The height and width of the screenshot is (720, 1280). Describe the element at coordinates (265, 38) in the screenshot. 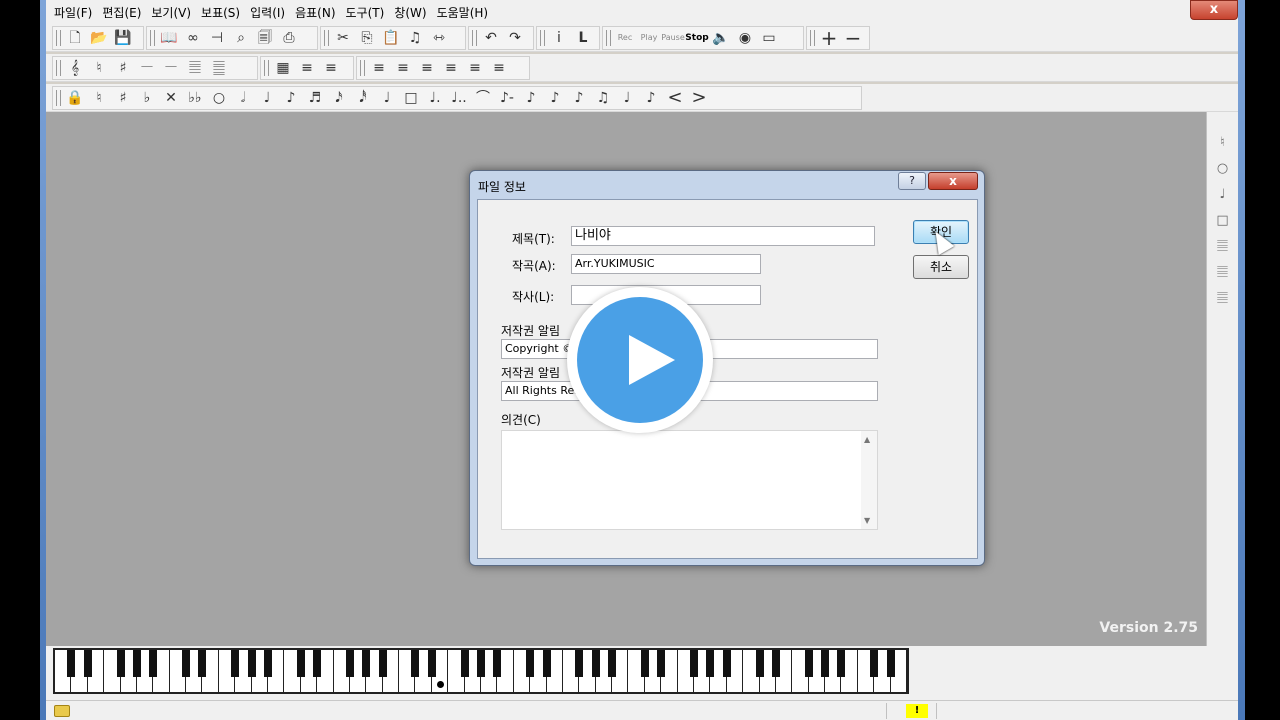

I see `preview-icon: 🗐` at that location.